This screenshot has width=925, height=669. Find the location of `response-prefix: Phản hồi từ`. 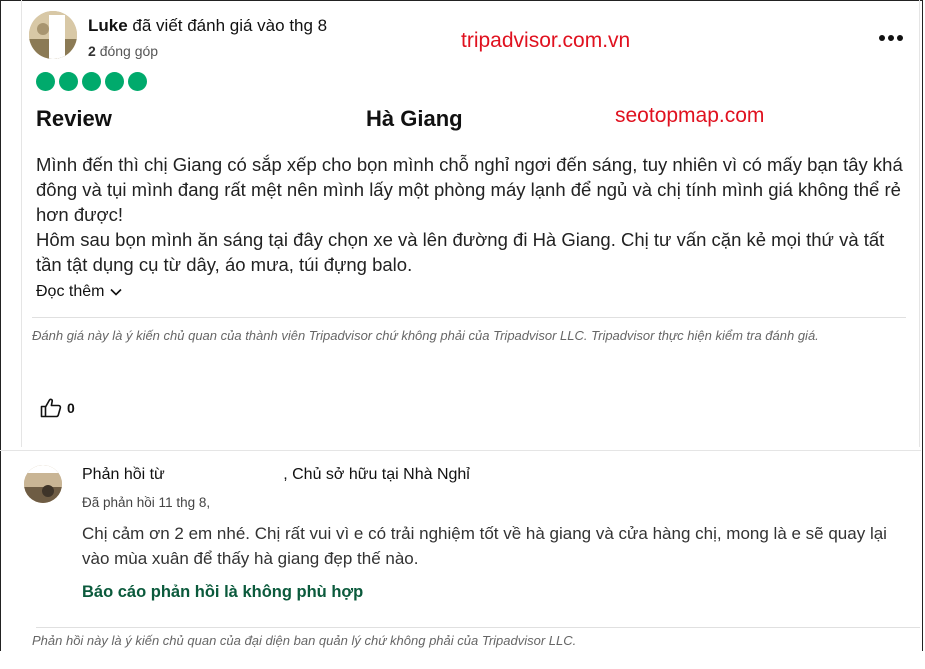

response-prefix: Phản hồi từ is located at coordinates (123, 474).